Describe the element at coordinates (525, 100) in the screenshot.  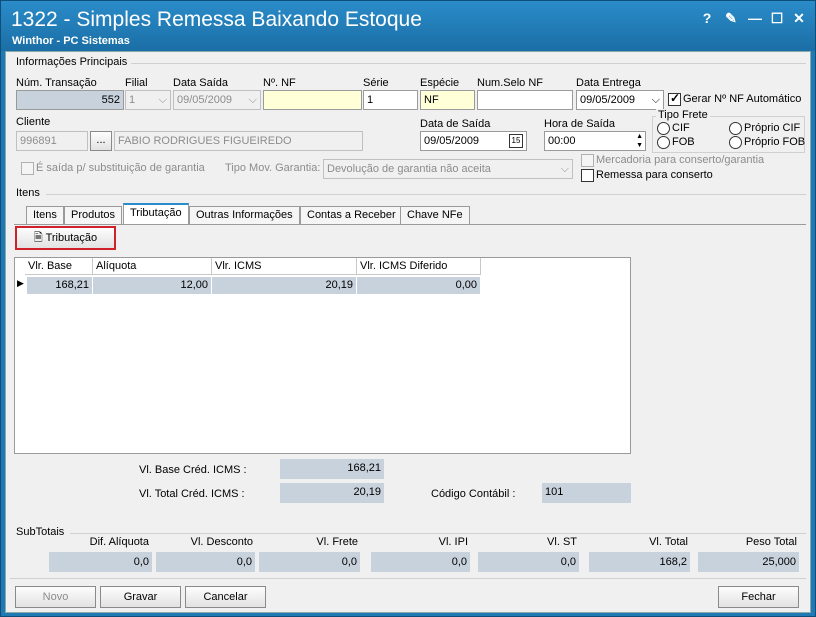
I see `num-selo-field` at that location.